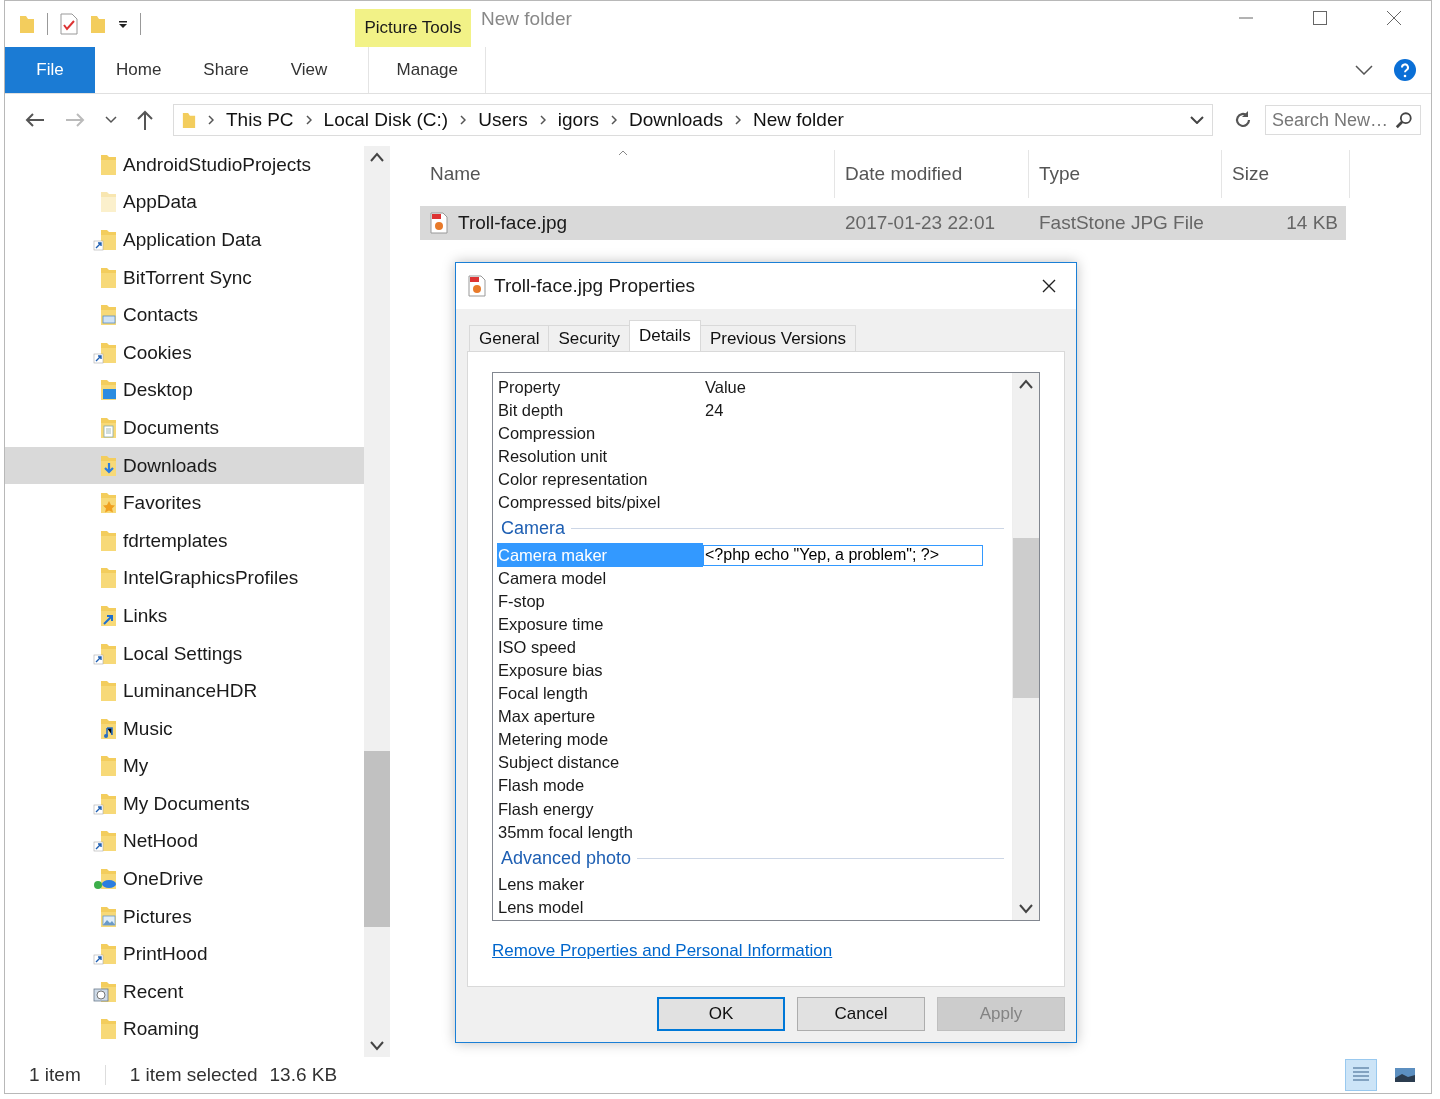 The height and width of the screenshot is (1099, 1440). Describe the element at coordinates (600, 624) in the screenshot. I see `property-name: Exposure time` at that location.